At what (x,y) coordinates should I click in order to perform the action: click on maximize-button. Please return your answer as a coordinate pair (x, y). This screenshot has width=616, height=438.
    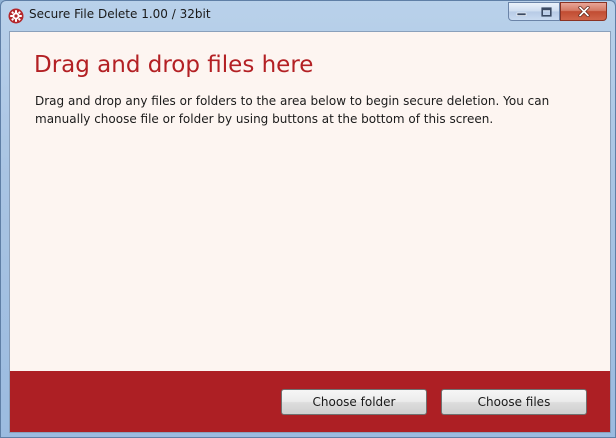
    Looking at the image, I should click on (547, 11).